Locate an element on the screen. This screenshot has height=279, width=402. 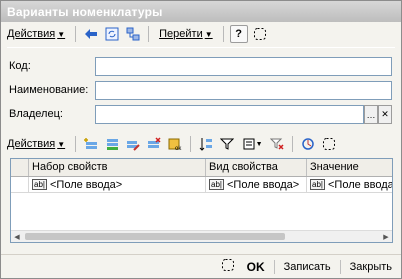
sort-icon is located at coordinates (206, 144).